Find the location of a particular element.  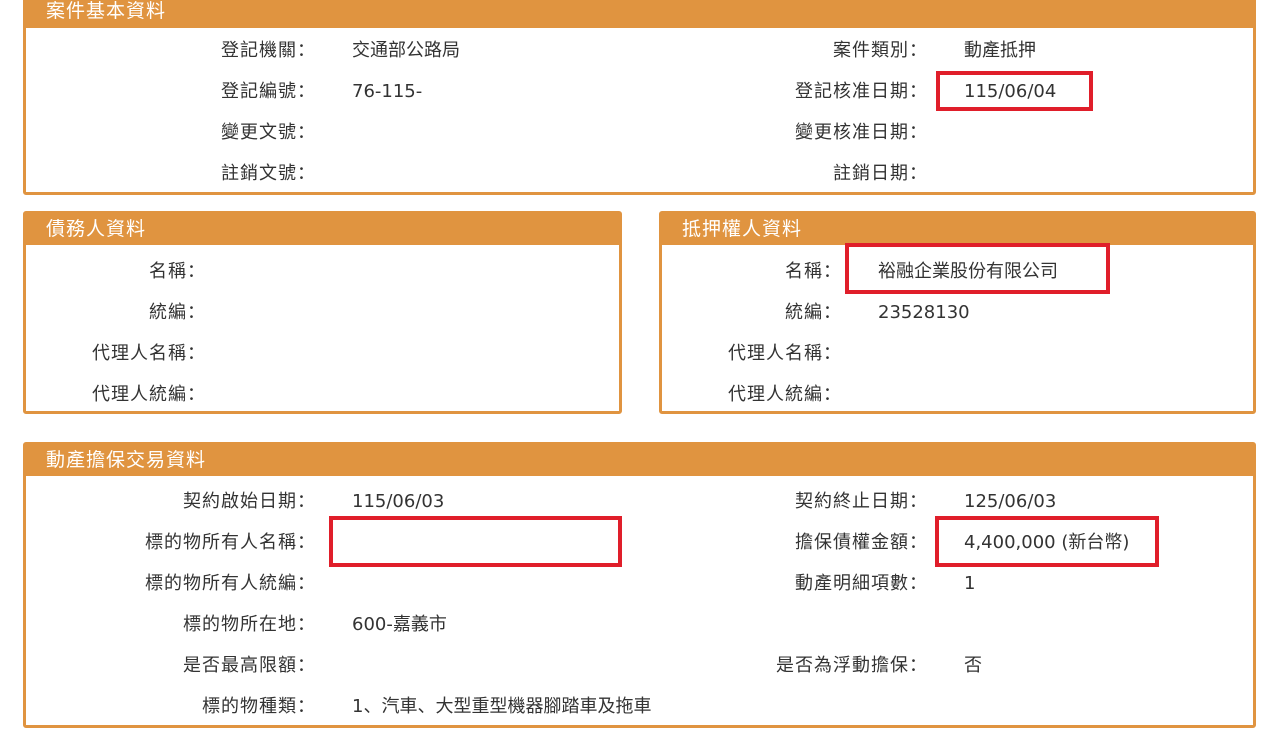

label-contract-start-date: 契約啟始日期： is located at coordinates (249, 501).